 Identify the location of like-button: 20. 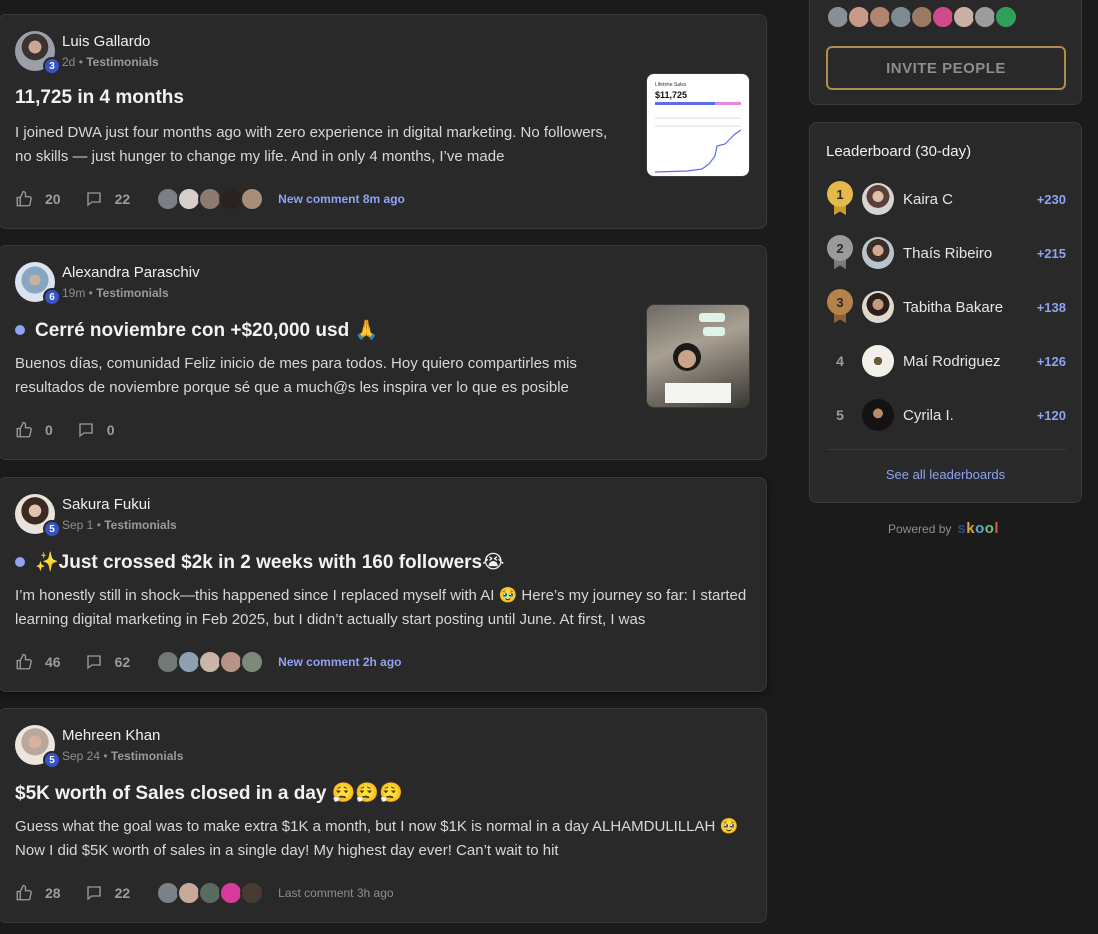
(38, 199).